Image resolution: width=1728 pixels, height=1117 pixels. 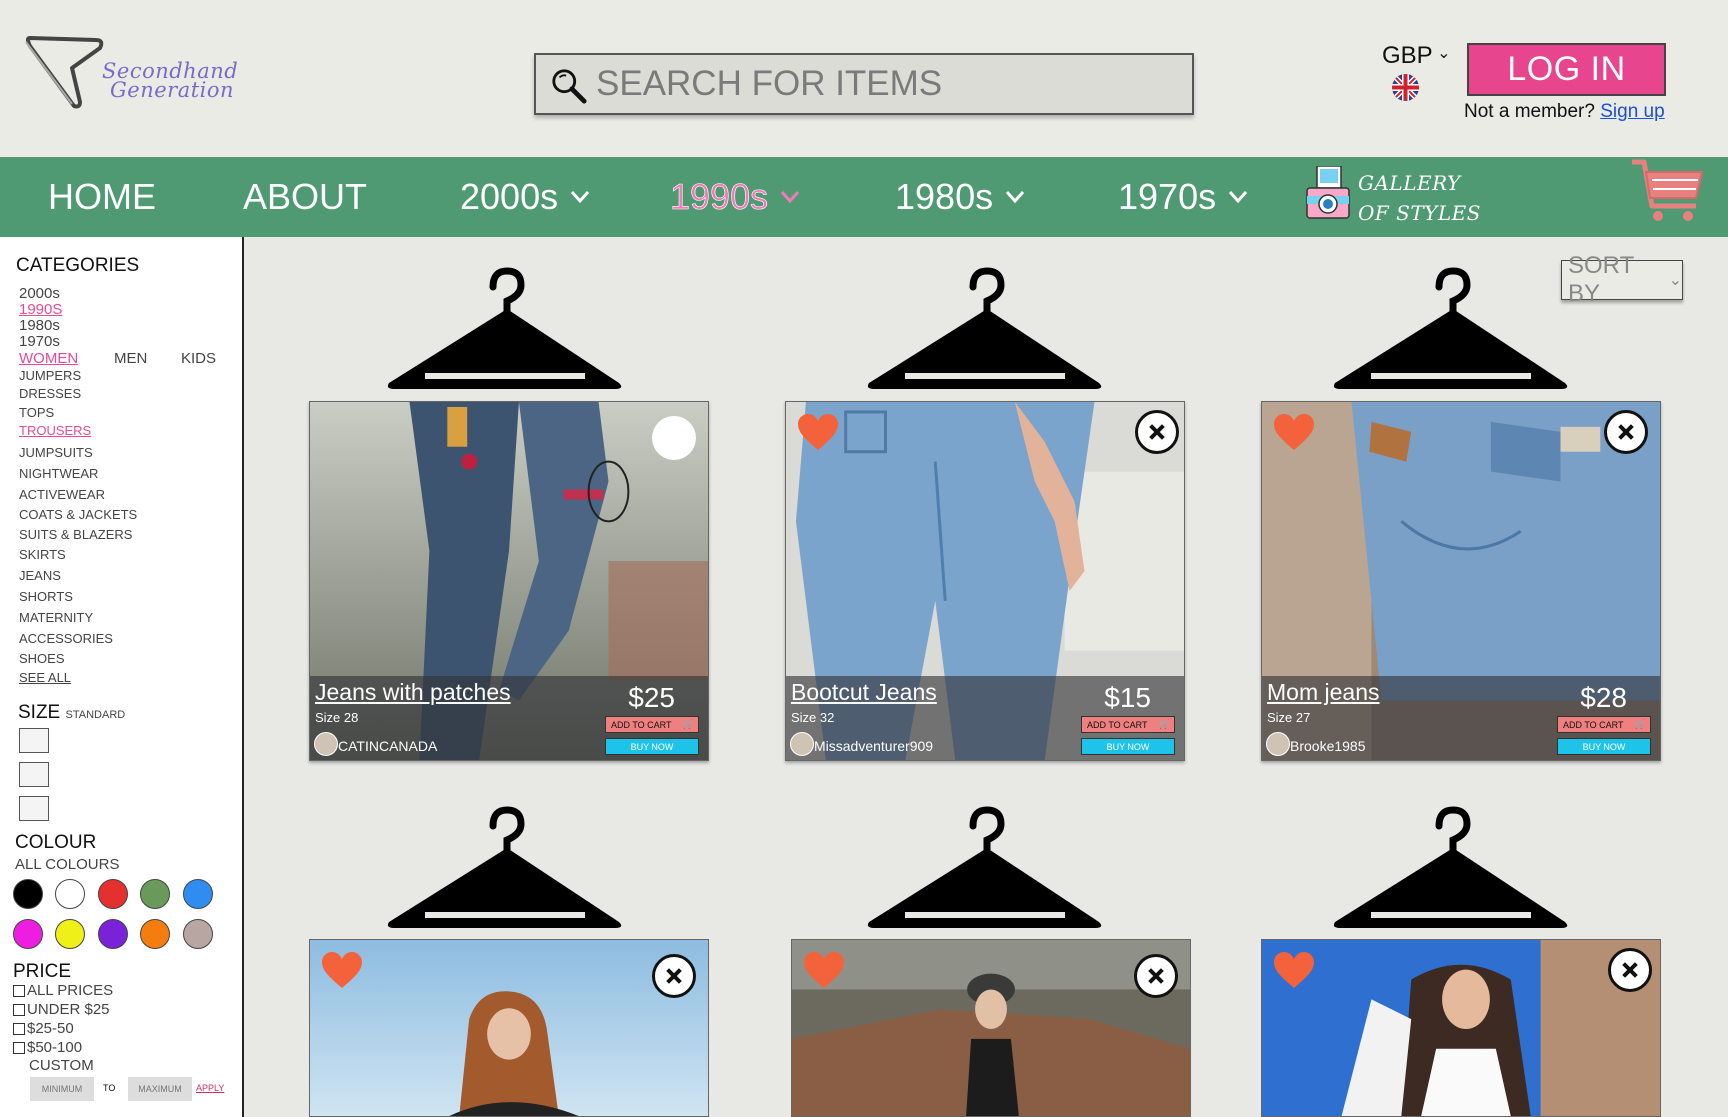 What do you see at coordinates (42, 554) in the screenshot?
I see `category-skirts: SKIRTS` at bounding box center [42, 554].